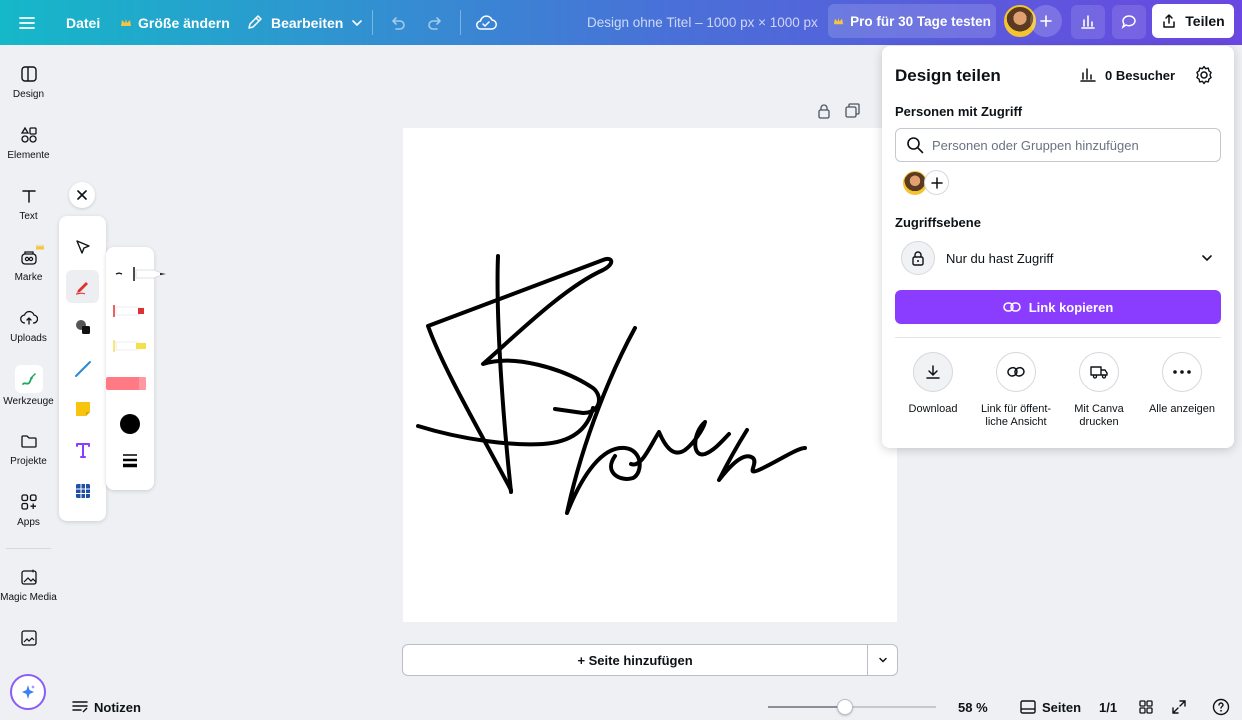 The width and height of the screenshot is (1242, 720). I want to click on sidebar-label: Uploads, so click(28, 338).